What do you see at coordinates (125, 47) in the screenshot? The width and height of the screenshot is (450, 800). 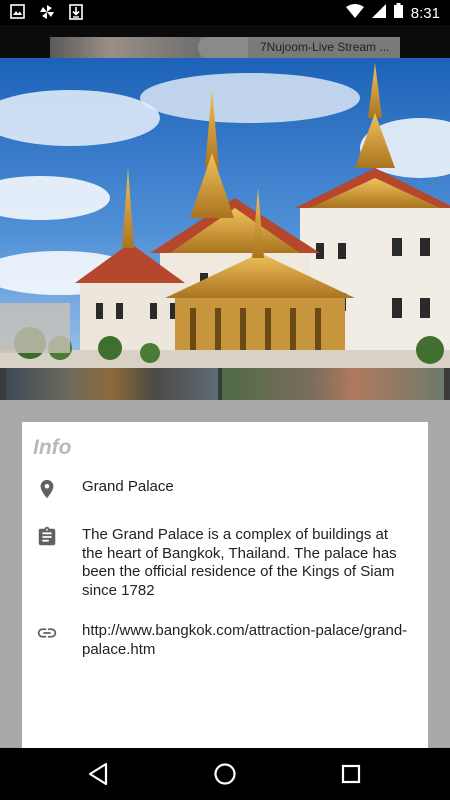 I see `ad-thumbnail` at bounding box center [125, 47].